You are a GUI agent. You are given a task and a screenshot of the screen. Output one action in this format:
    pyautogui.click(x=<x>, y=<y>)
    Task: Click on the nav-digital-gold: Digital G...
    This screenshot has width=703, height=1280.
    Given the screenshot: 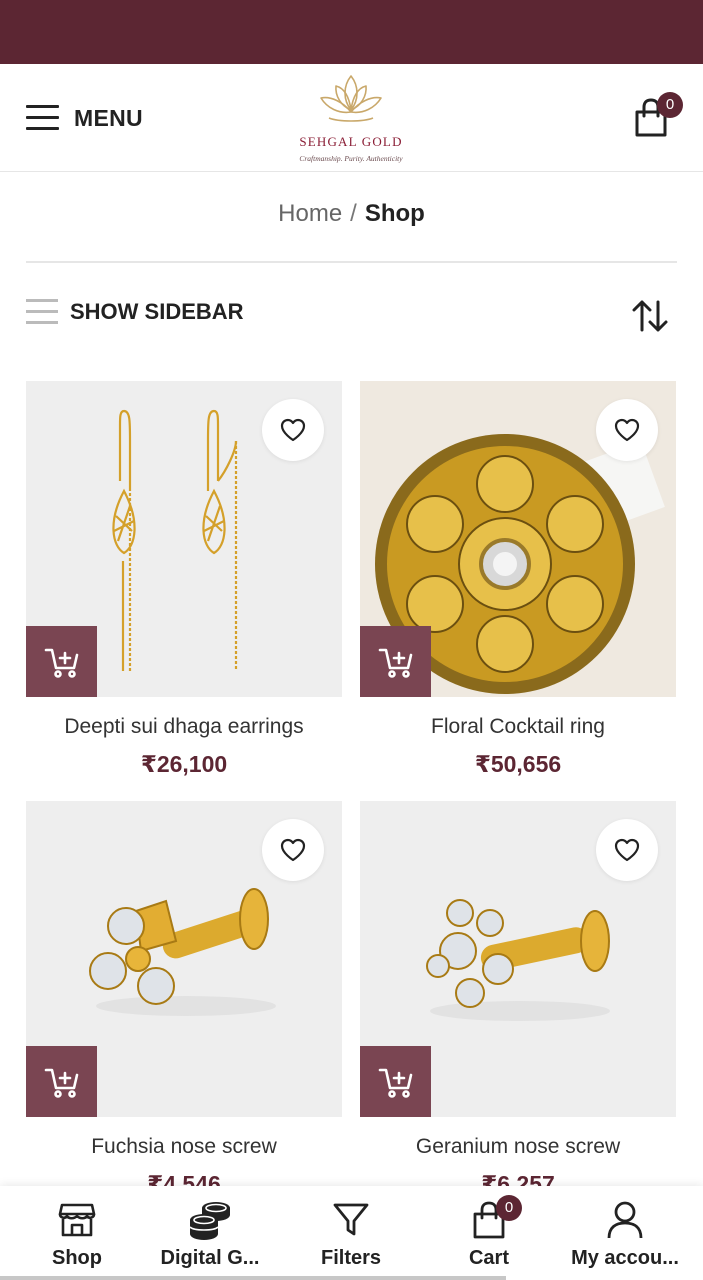 What is the action you would take?
    pyautogui.click(x=210, y=1233)
    